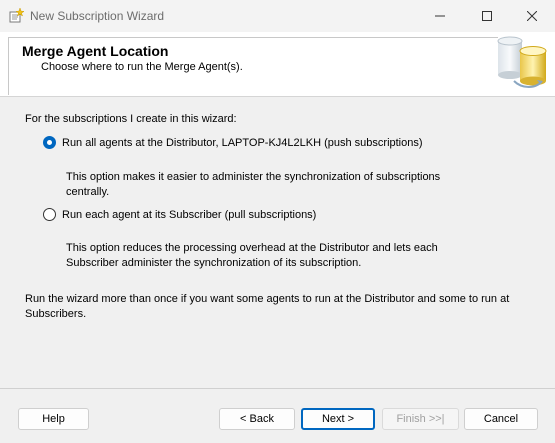 This screenshot has width=555, height=443. I want to click on maximize-icon, so click(487, 16).